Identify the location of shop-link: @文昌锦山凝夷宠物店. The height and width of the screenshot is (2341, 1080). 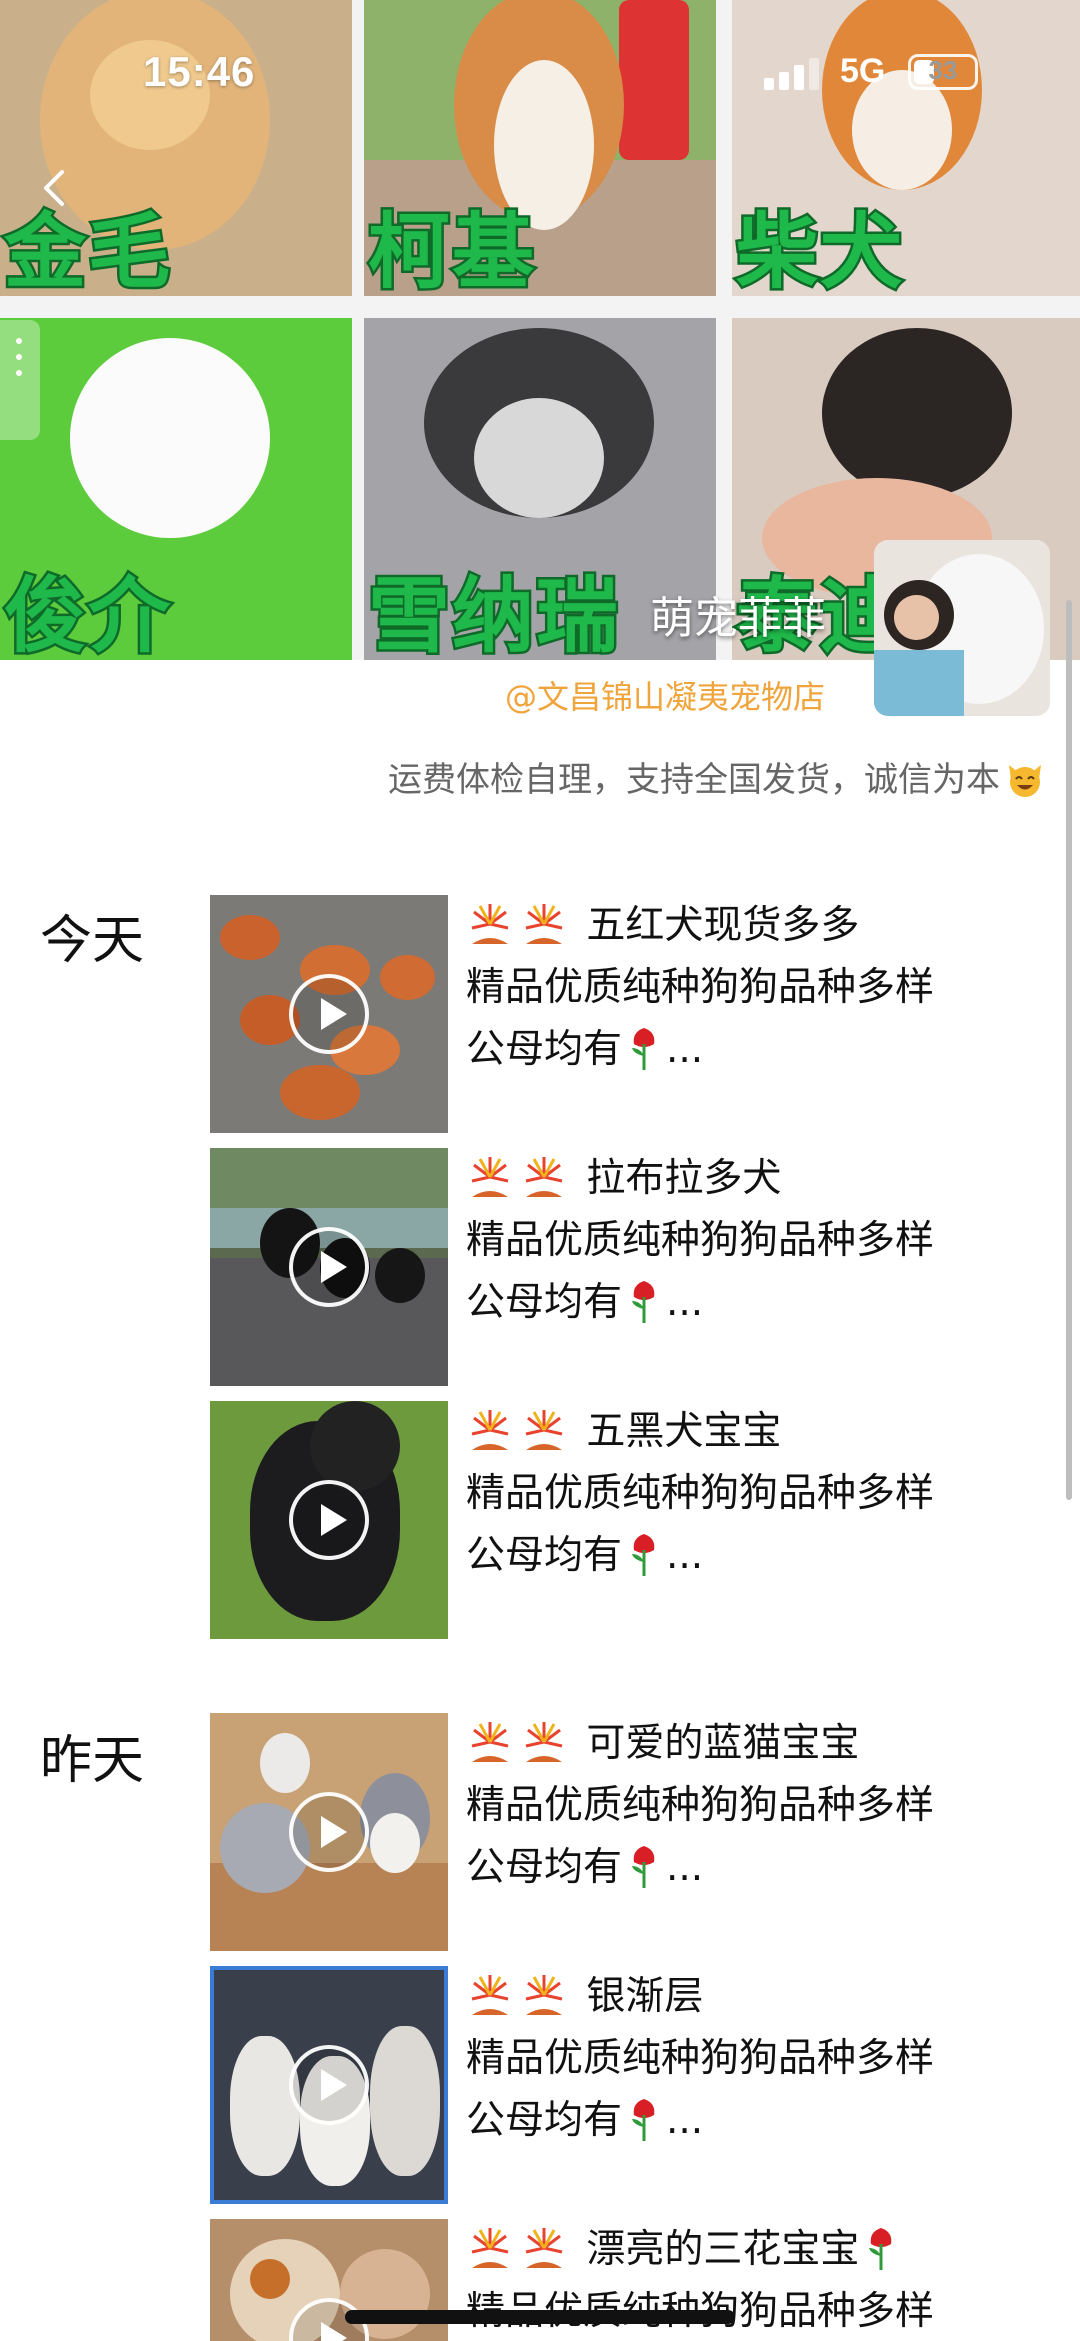
(665, 695).